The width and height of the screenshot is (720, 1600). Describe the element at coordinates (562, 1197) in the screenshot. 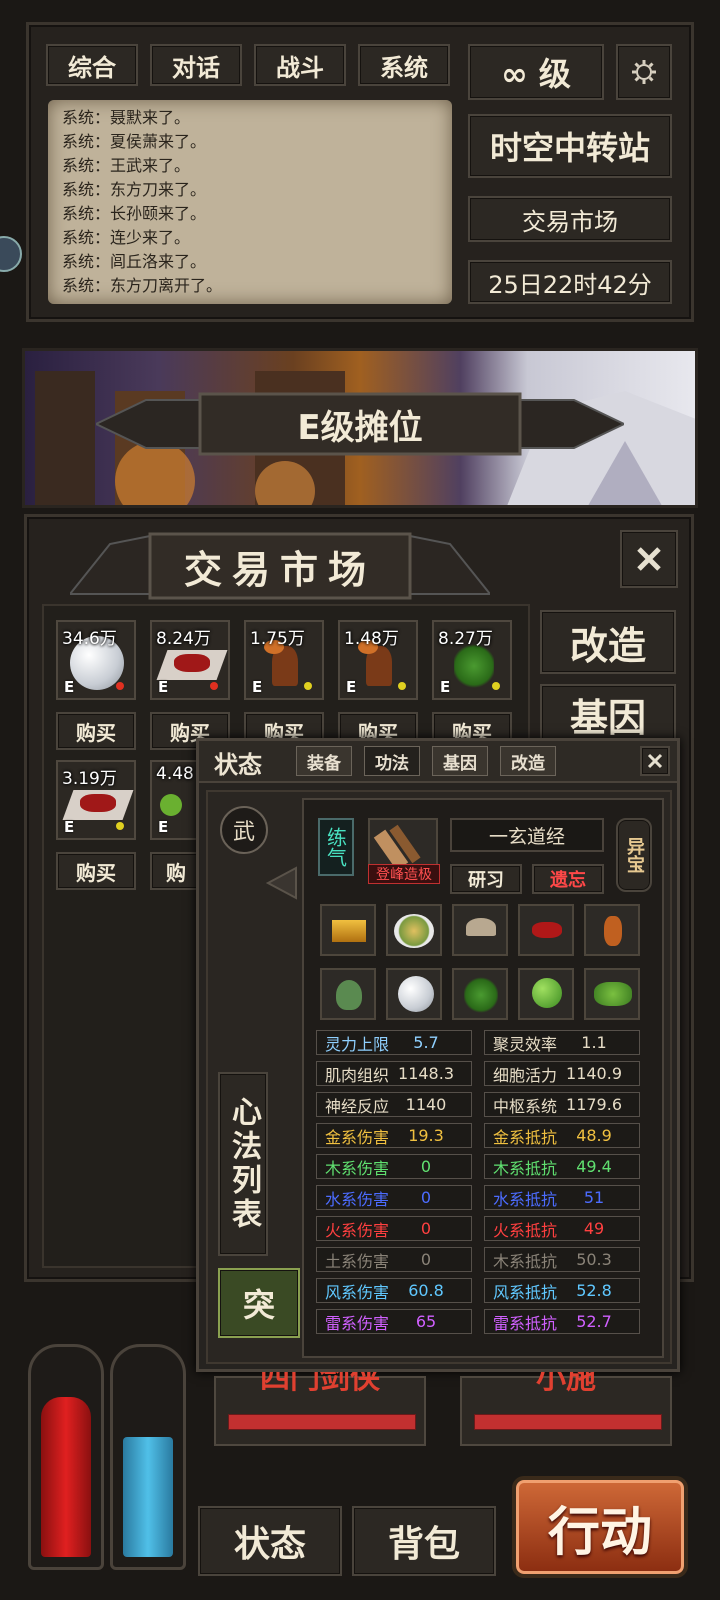

I see `stat-cell: 水系抵抗 51` at that location.